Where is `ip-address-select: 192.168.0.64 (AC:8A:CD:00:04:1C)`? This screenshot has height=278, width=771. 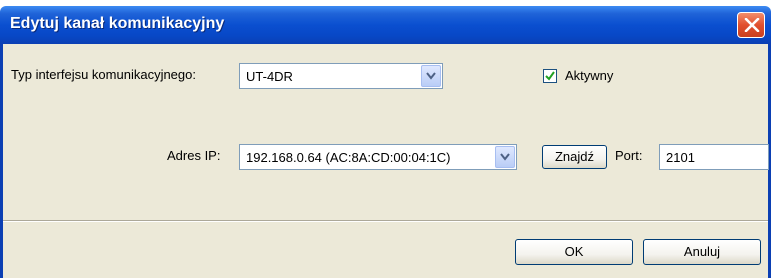
ip-address-select: 192.168.0.64 (AC:8A:CD:00:04:1C) is located at coordinates (378, 157).